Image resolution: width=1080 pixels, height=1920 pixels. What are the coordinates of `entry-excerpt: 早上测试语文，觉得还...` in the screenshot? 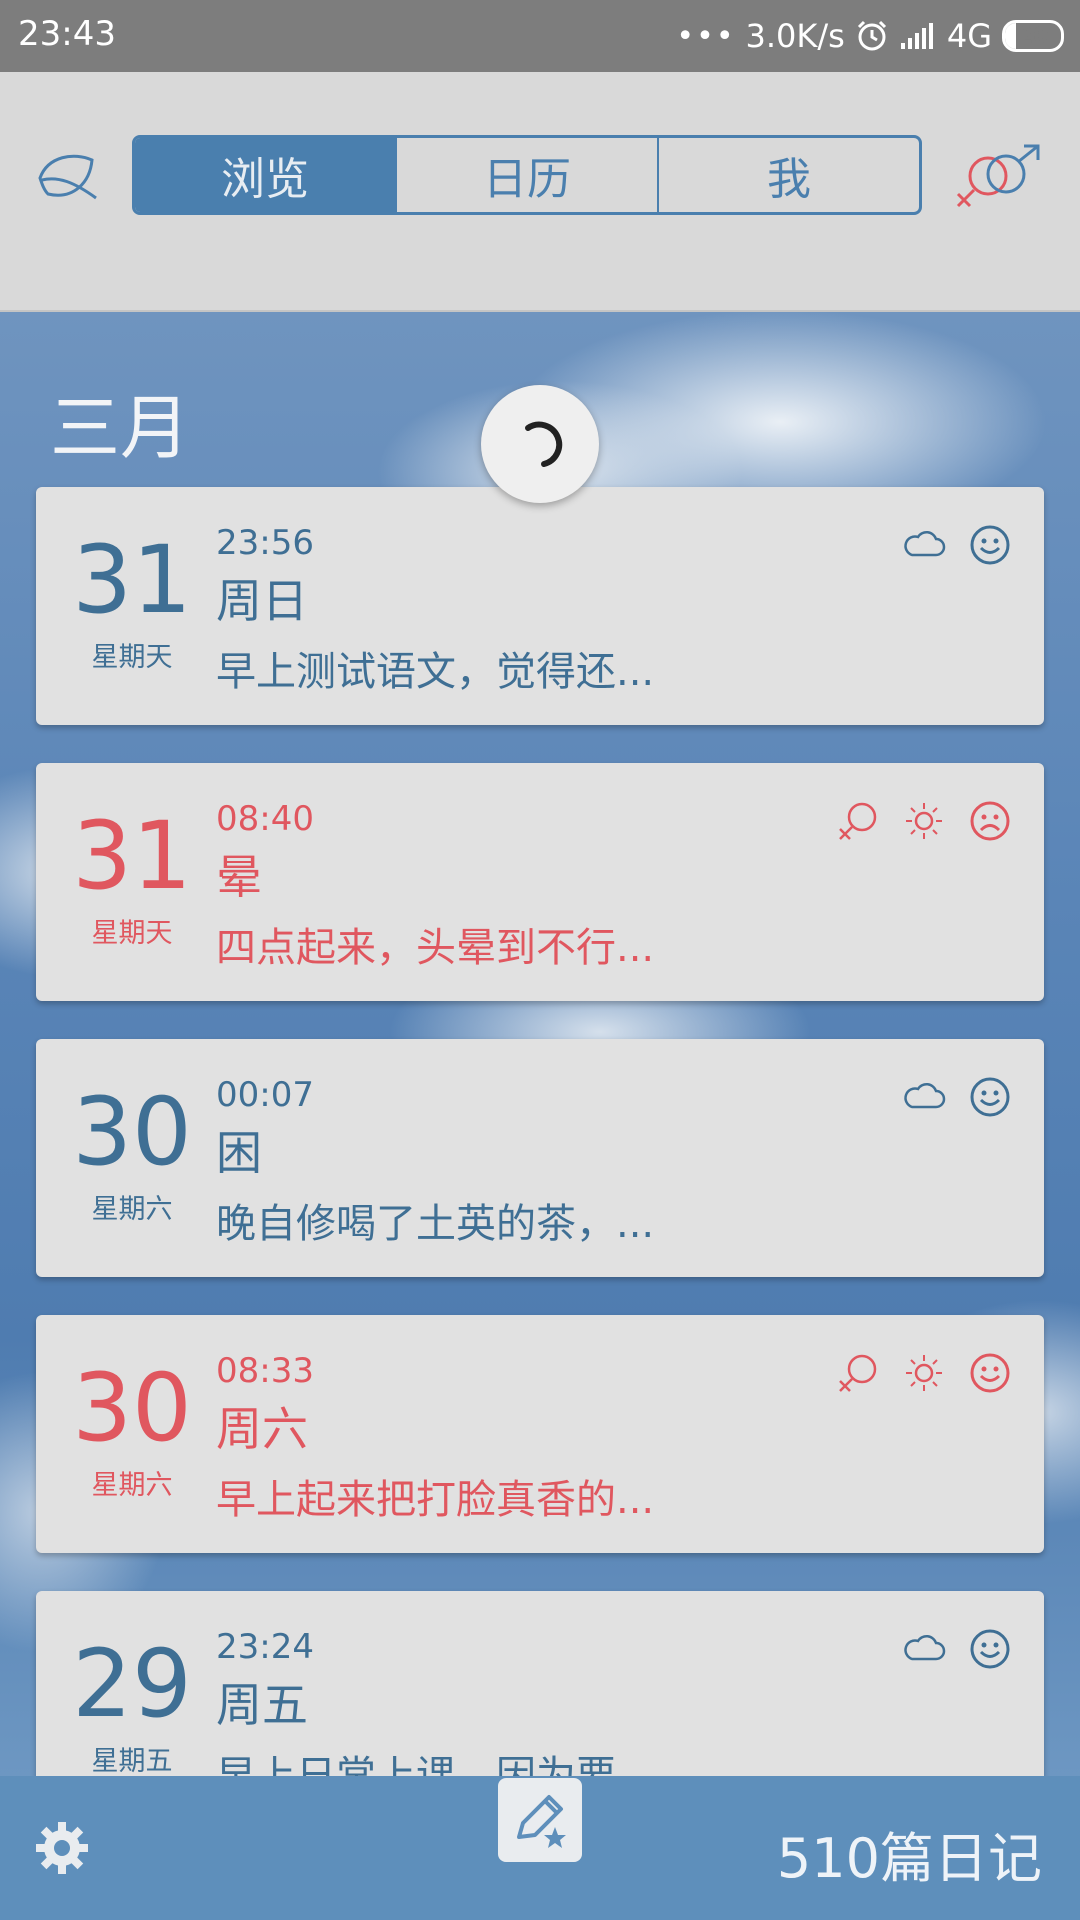 It's located at (435, 672).